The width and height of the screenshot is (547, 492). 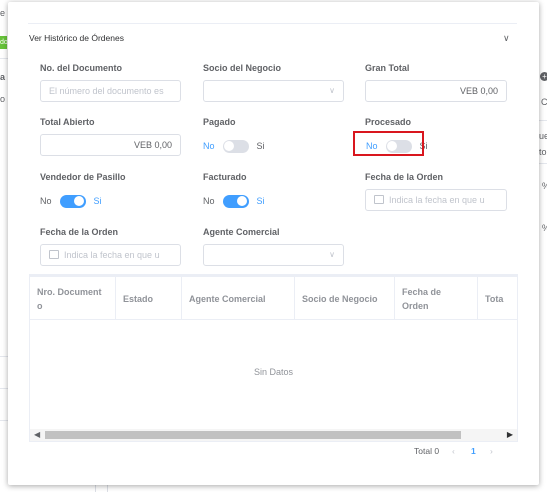 I want to click on next-page-icon: ›, so click(x=491, y=451).